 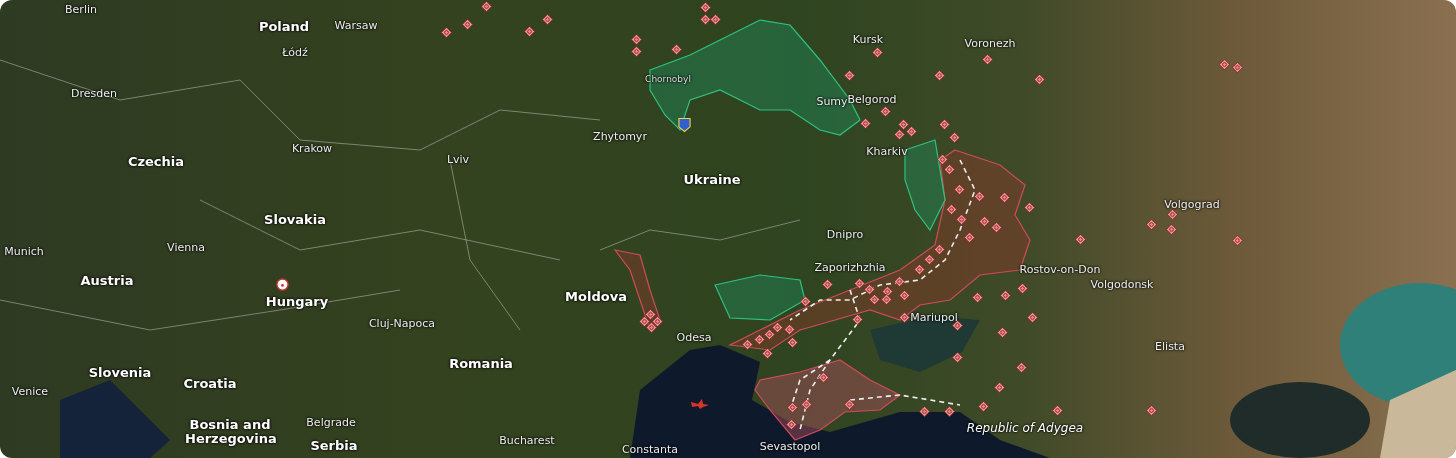 What do you see at coordinates (1060, 270) in the screenshot?
I see `city-label: Rostov-on-Don` at bounding box center [1060, 270].